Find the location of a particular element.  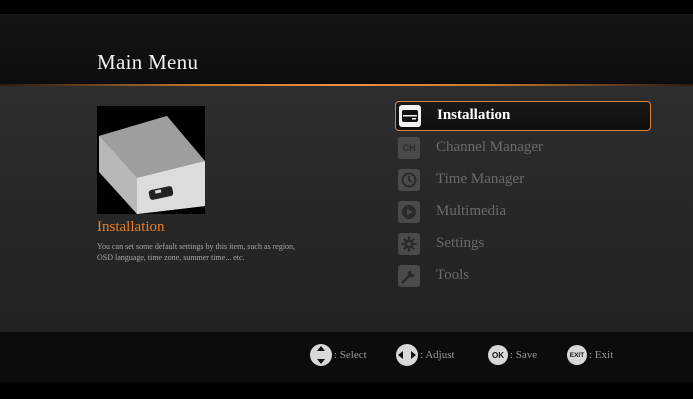

gear-icon is located at coordinates (409, 244).